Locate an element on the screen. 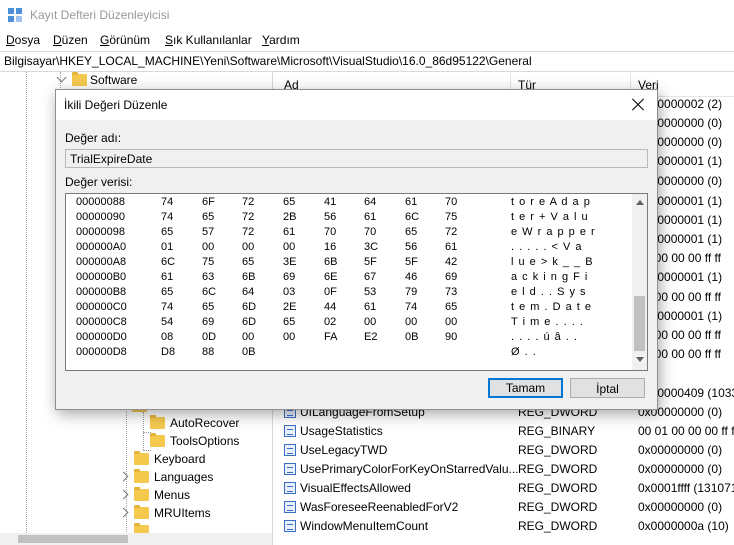 Image resolution: width=734 pixels, height=545 pixels. tree-item-keyboard: Keyboard is located at coordinates (193, 460).